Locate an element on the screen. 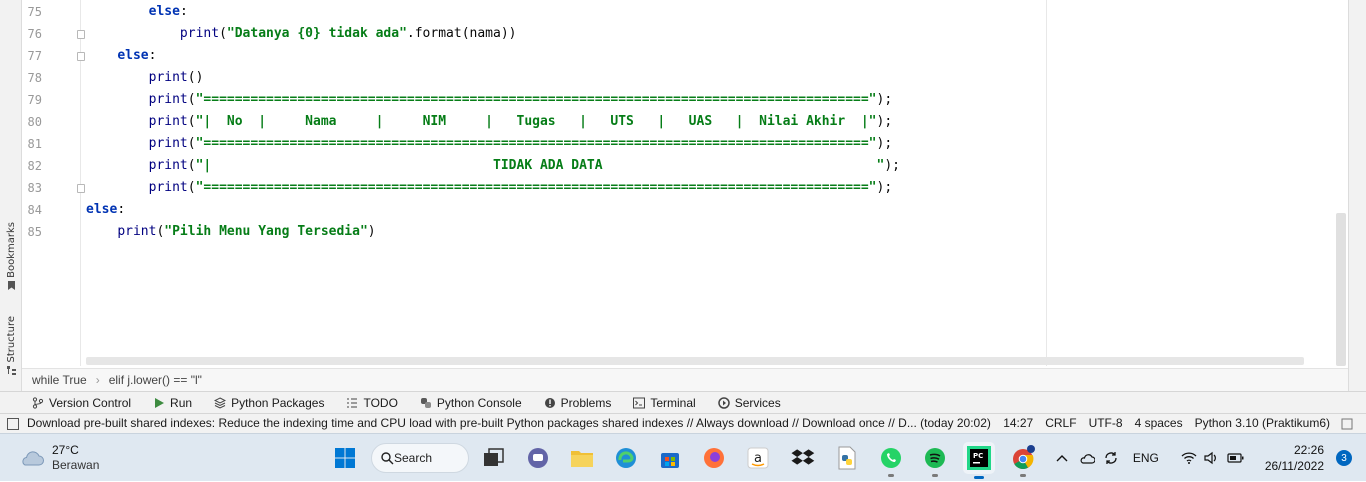 This screenshot has height=482, width=1366. right-tool-strip is located at coordinates (1357, 195).